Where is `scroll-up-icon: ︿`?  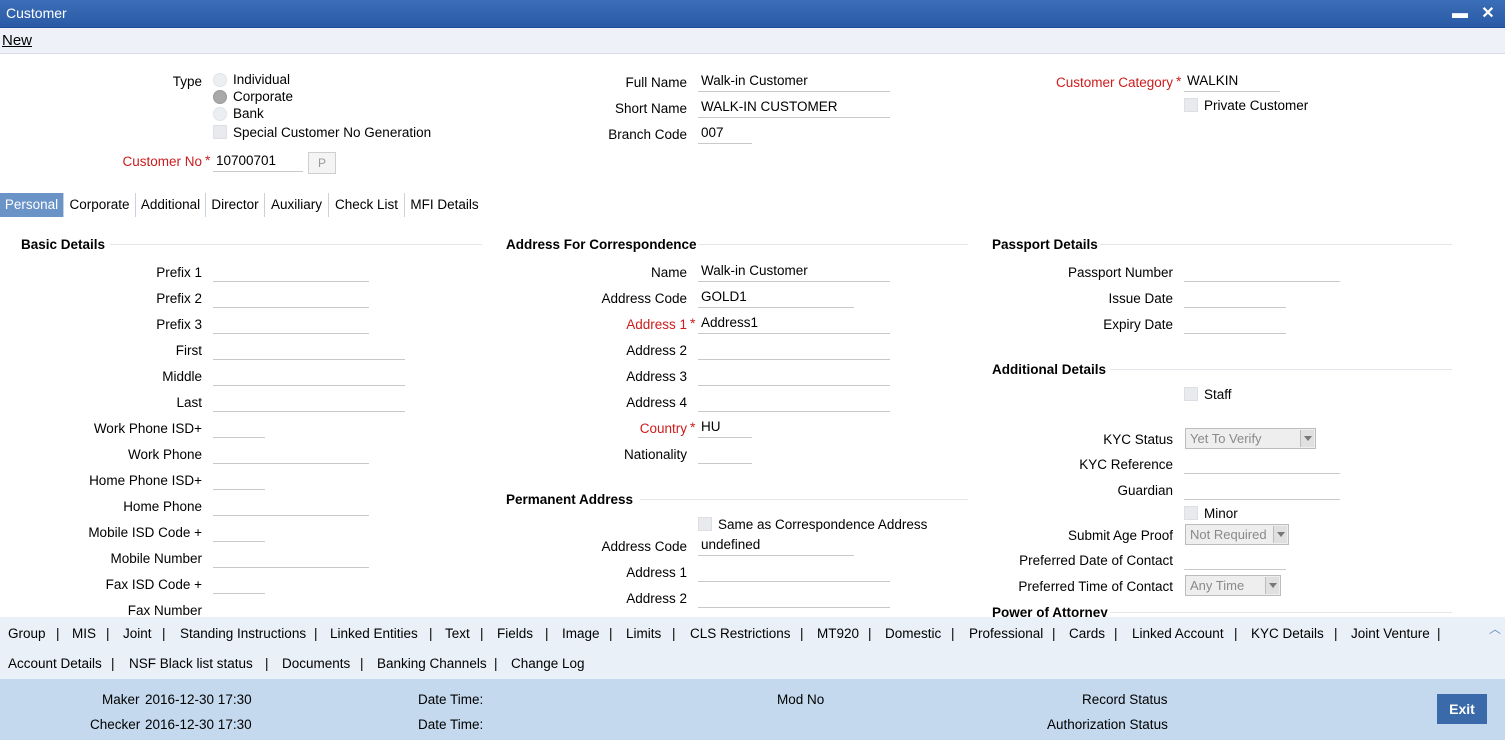 scroll-up-icon: ︿ is located at coordinates (1495, 628).